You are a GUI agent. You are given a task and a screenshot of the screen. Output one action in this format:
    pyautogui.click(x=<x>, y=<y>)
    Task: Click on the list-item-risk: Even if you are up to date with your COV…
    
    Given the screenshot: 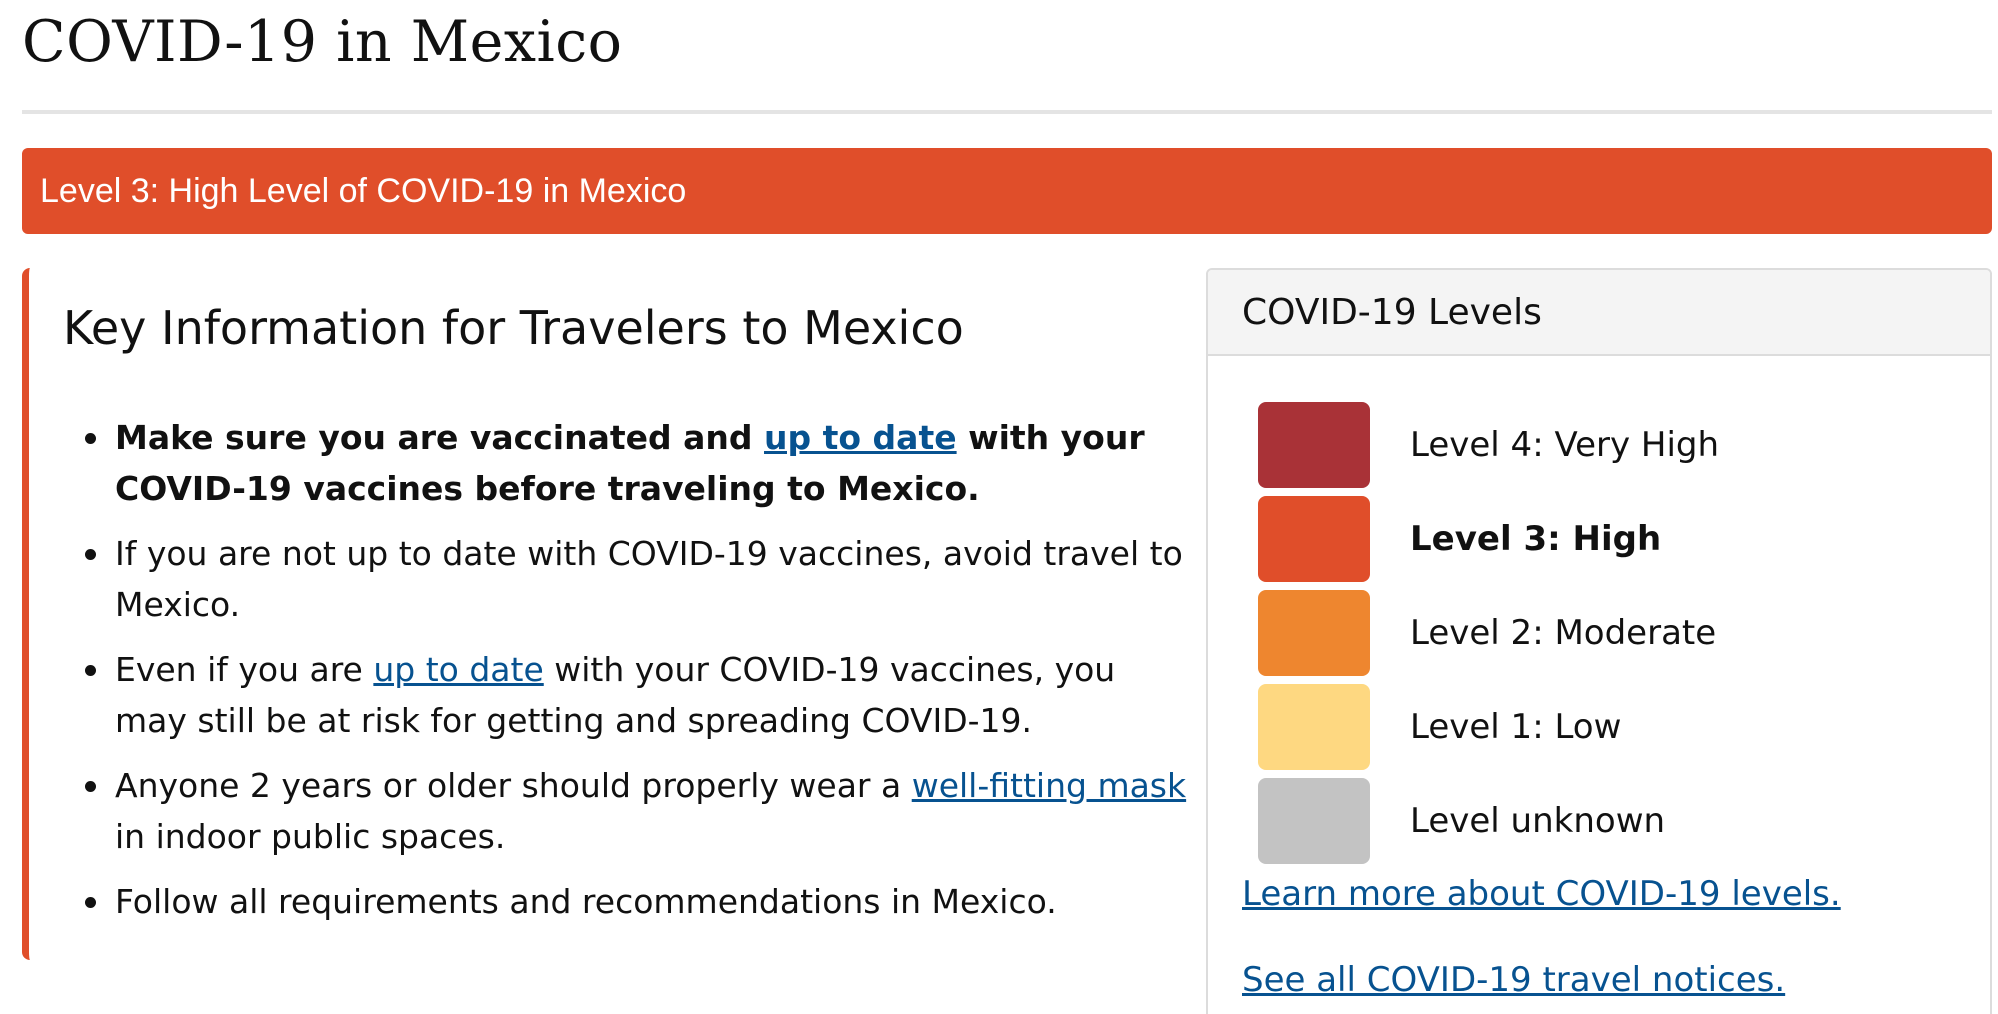 What is the action you would take?
    pyautogui.click(x=640, y=695)
    